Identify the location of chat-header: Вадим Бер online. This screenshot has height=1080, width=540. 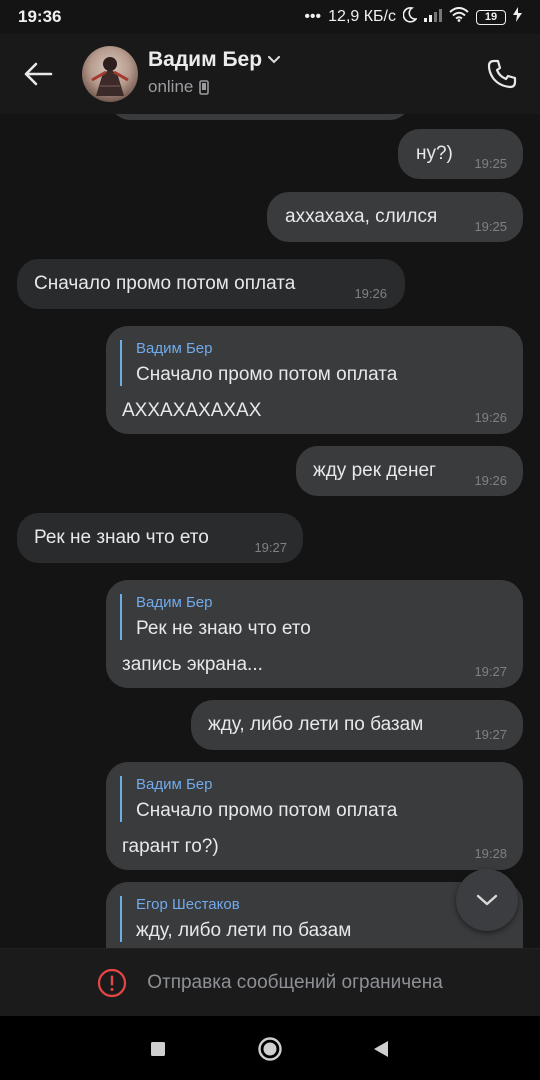
(270, 74).